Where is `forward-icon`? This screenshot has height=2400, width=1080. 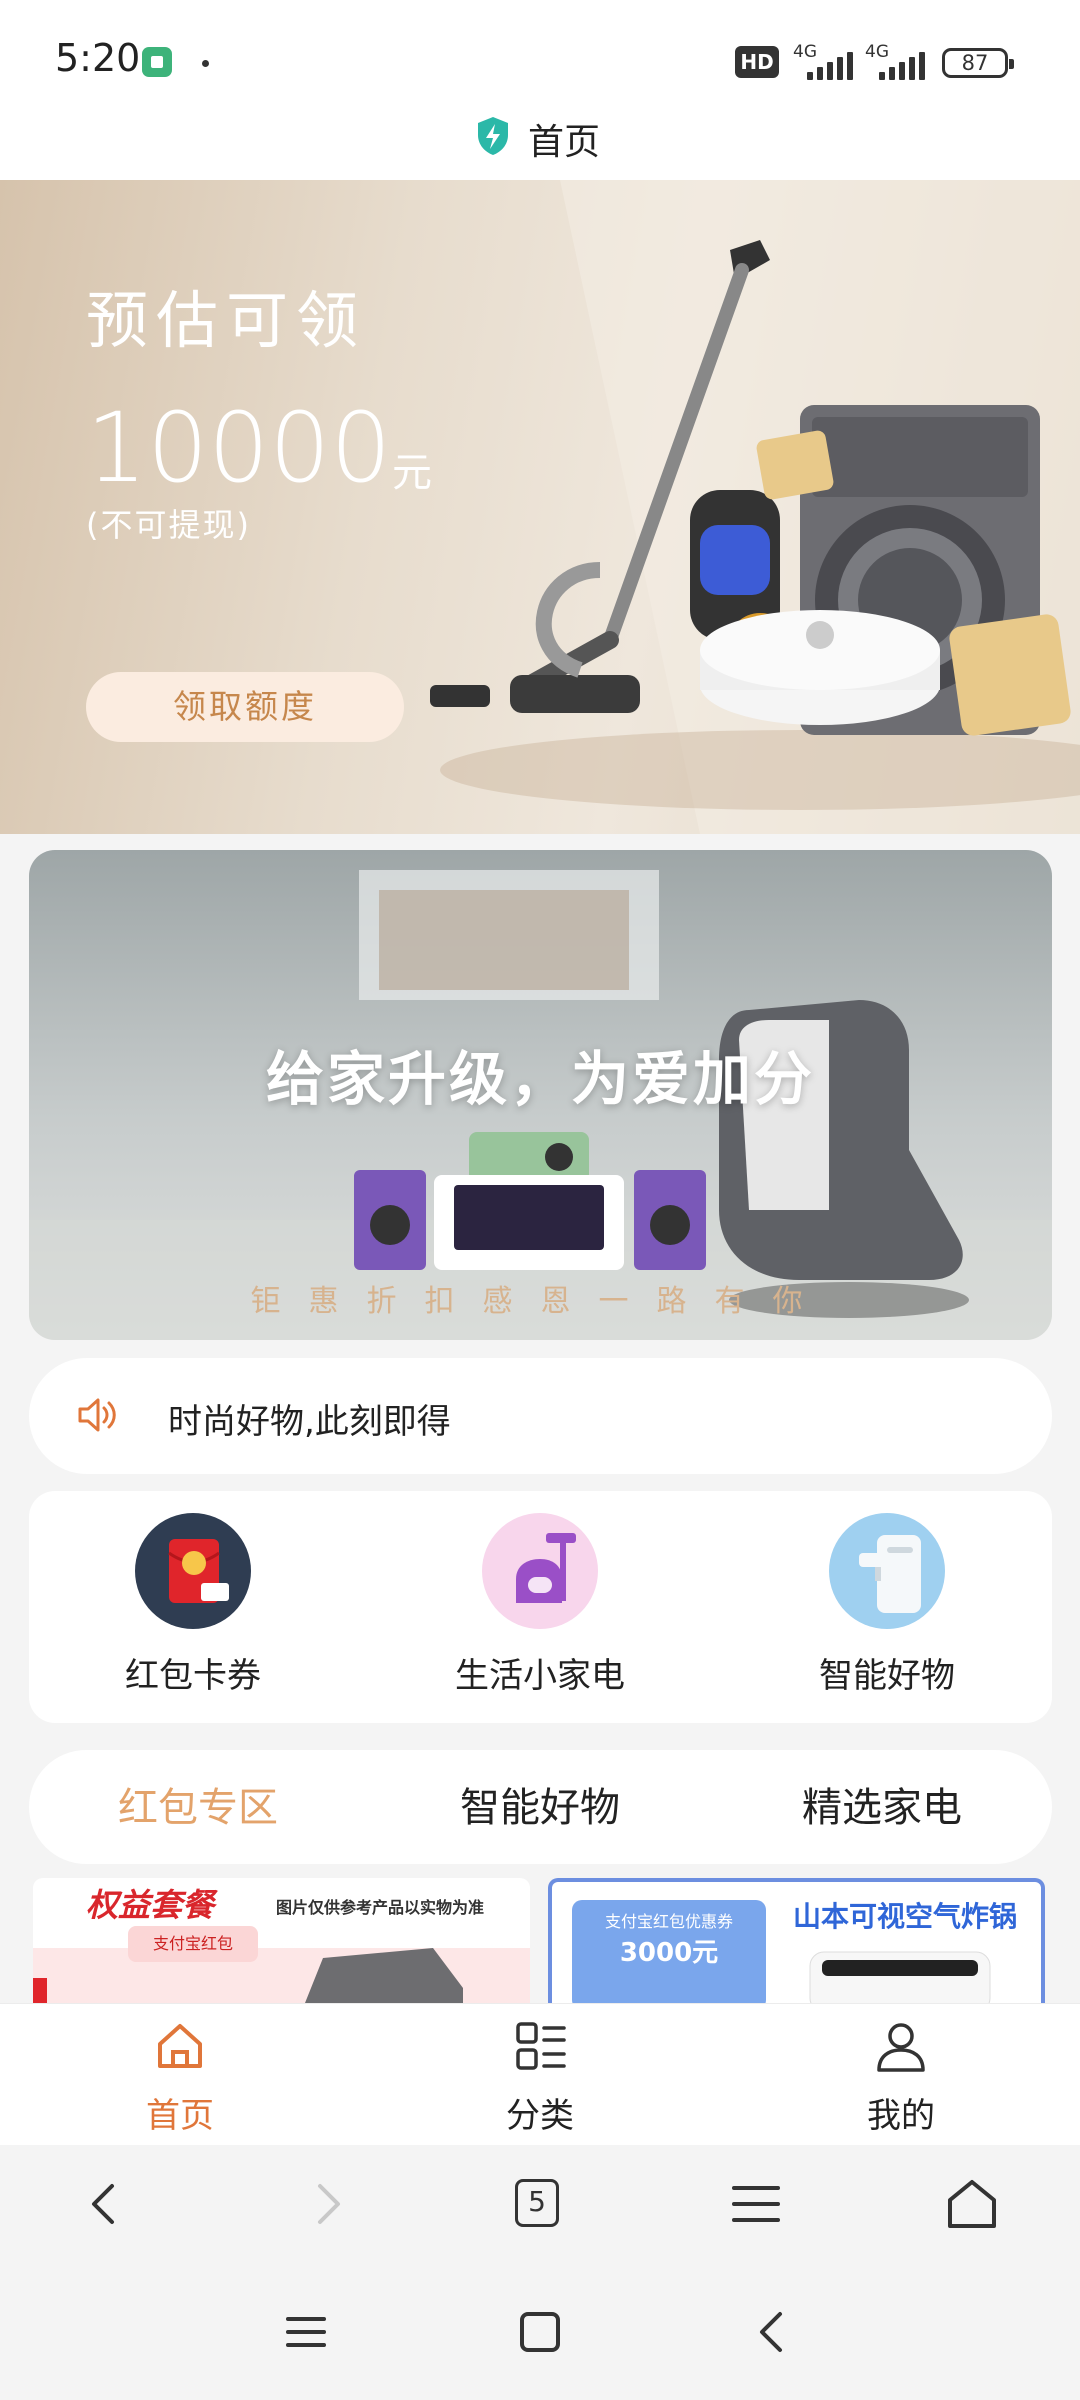 forward-icon is located at coordinates (326, 2204).